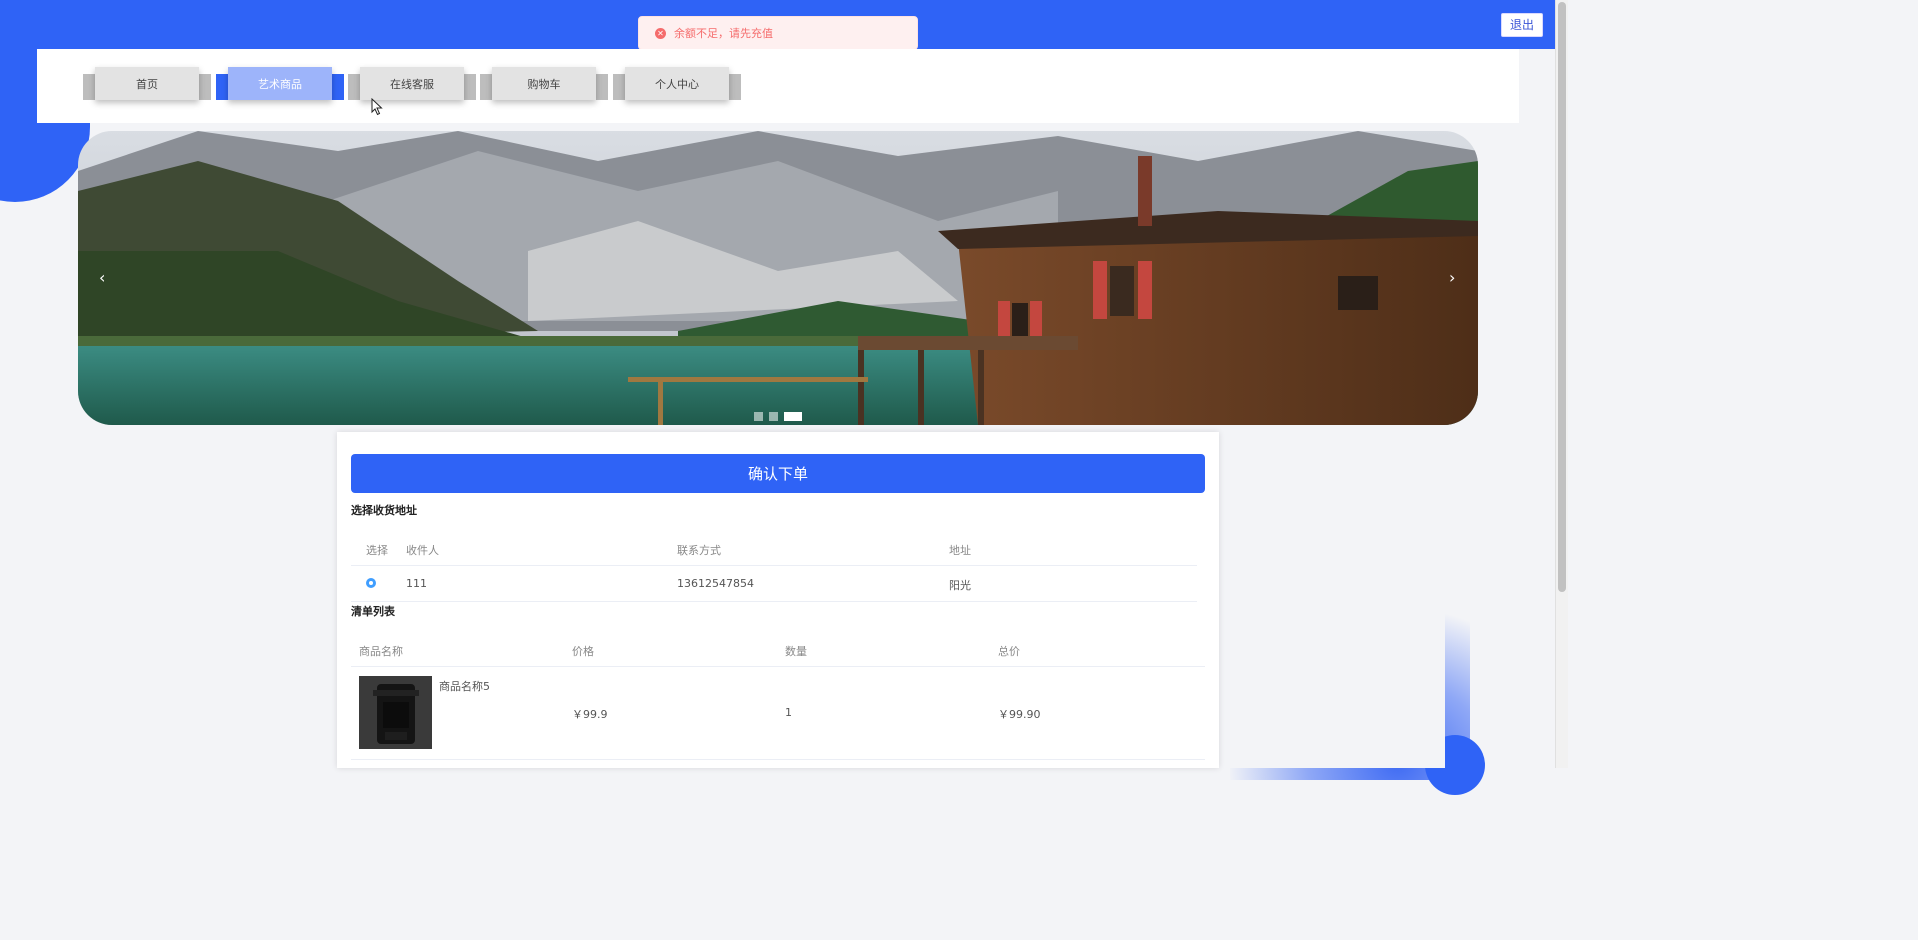  I want to click on page-scrollbar, so click(1561, 384).